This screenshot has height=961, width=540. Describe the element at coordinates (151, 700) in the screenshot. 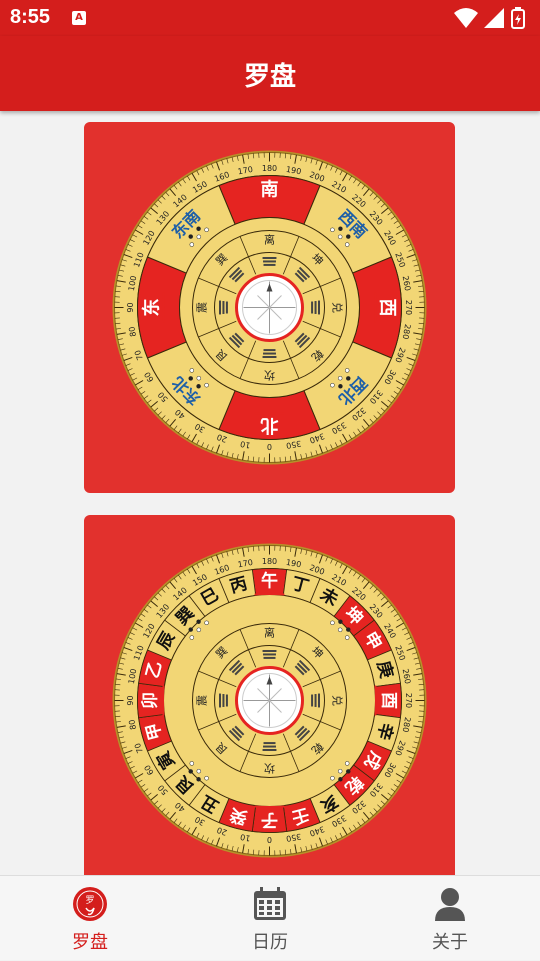

I see `mountain-label: 卯` at that location.